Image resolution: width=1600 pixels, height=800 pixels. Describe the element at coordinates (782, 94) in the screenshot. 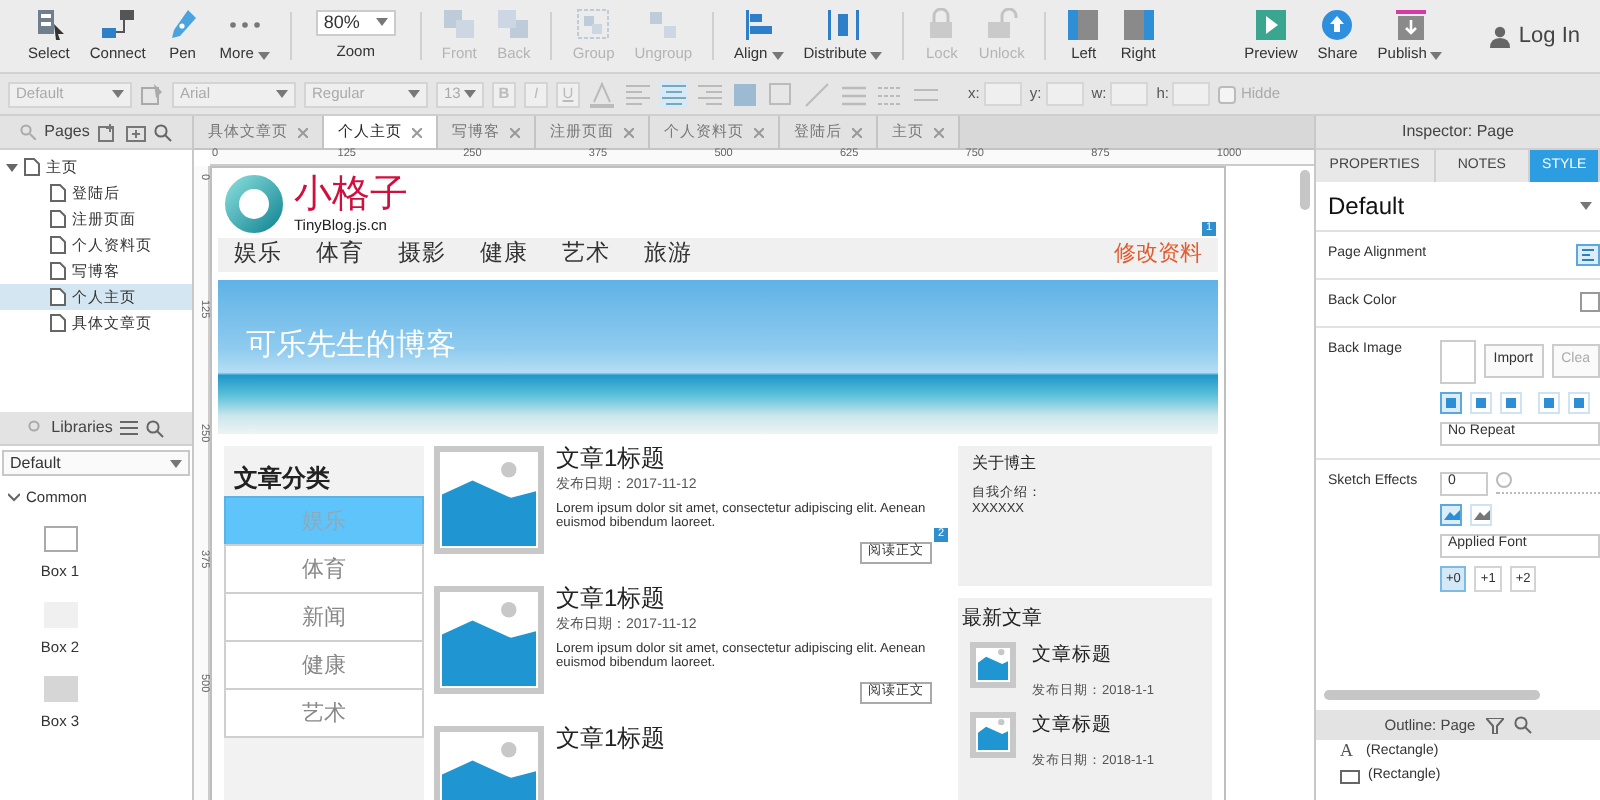

I see `shadow-icon` at that location.